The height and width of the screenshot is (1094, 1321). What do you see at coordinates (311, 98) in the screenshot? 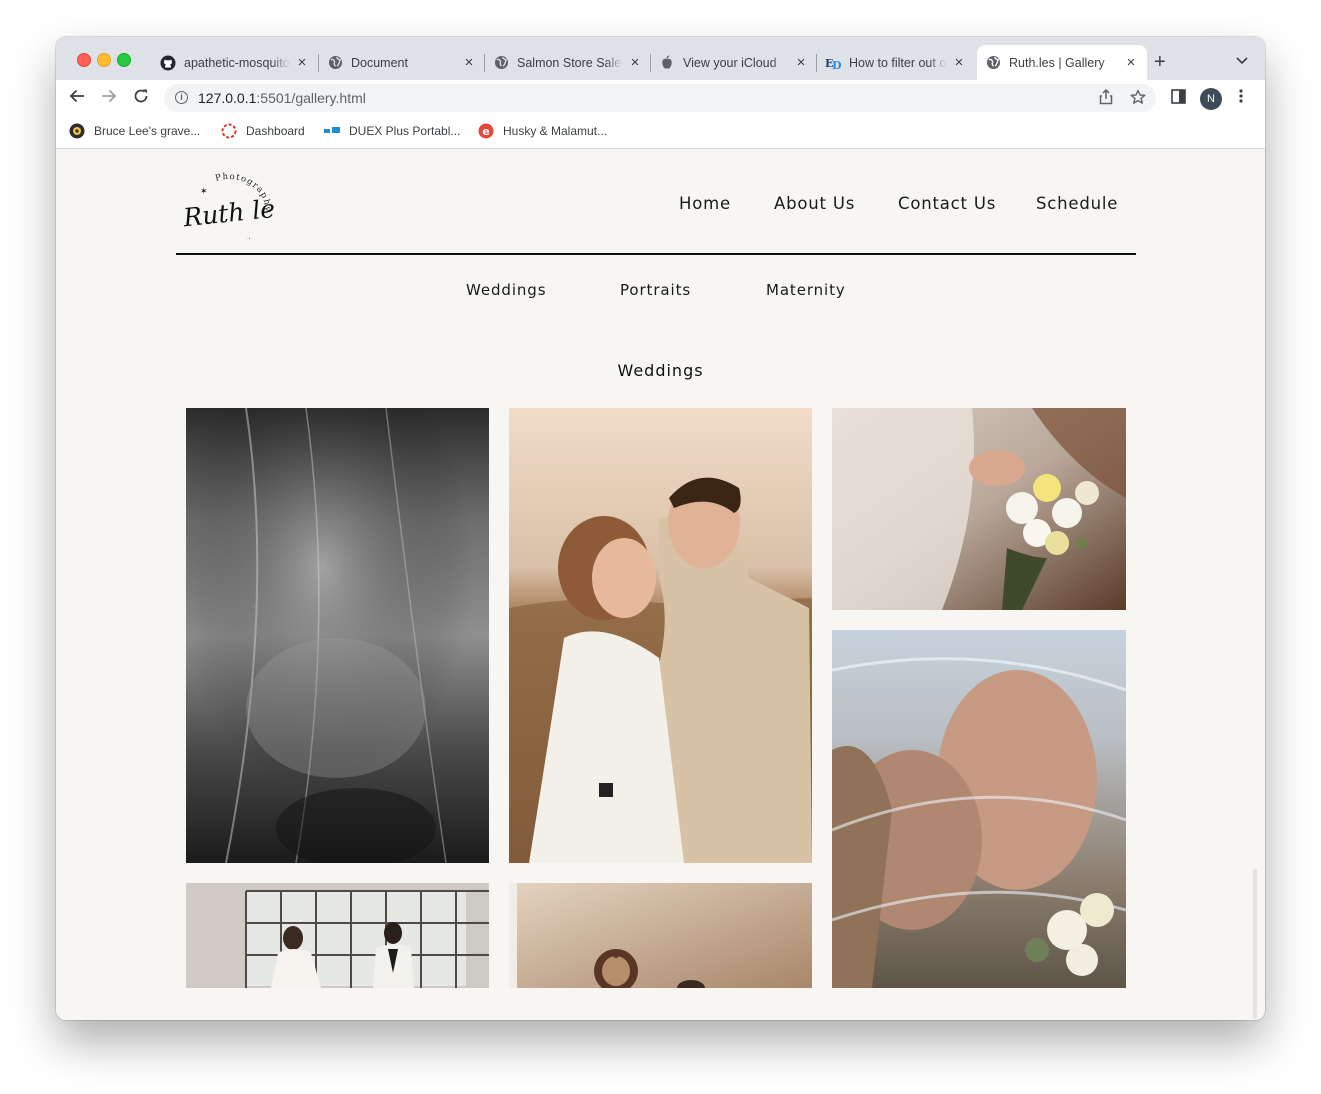
I see `url-path: :5501/gallery.html` at bounding box center [311, 98].